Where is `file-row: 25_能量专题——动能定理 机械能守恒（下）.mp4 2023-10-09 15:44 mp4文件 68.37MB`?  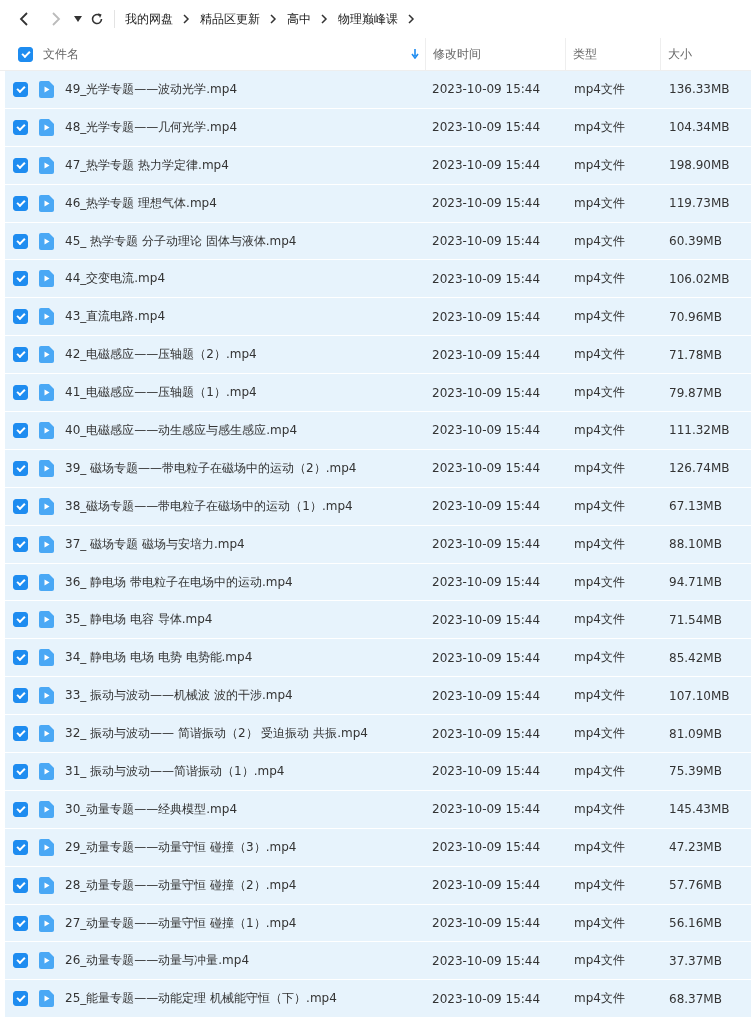 file-row: 25_能量专题——动能定理 机械能守恒（下）.mp4 2023-10-09 15:44 mp4文件 68.37MB is located at coordinates (378, 999).